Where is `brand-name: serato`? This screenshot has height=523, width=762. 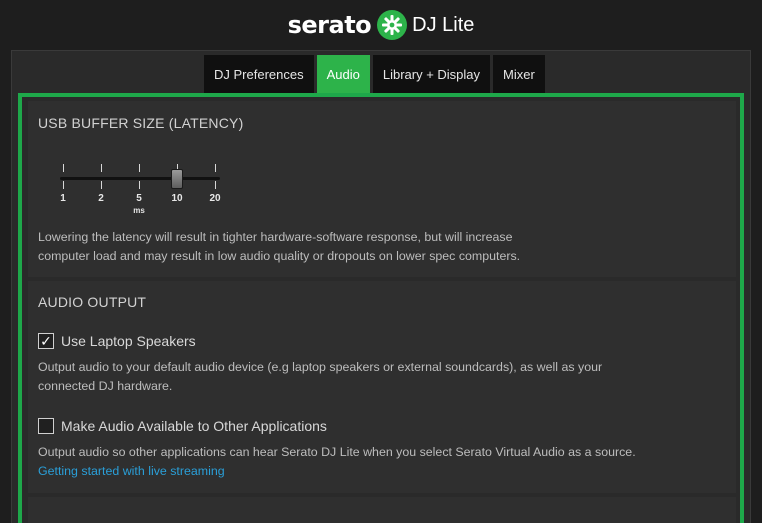
brand-name: serato is located at coordinates (329, 25).